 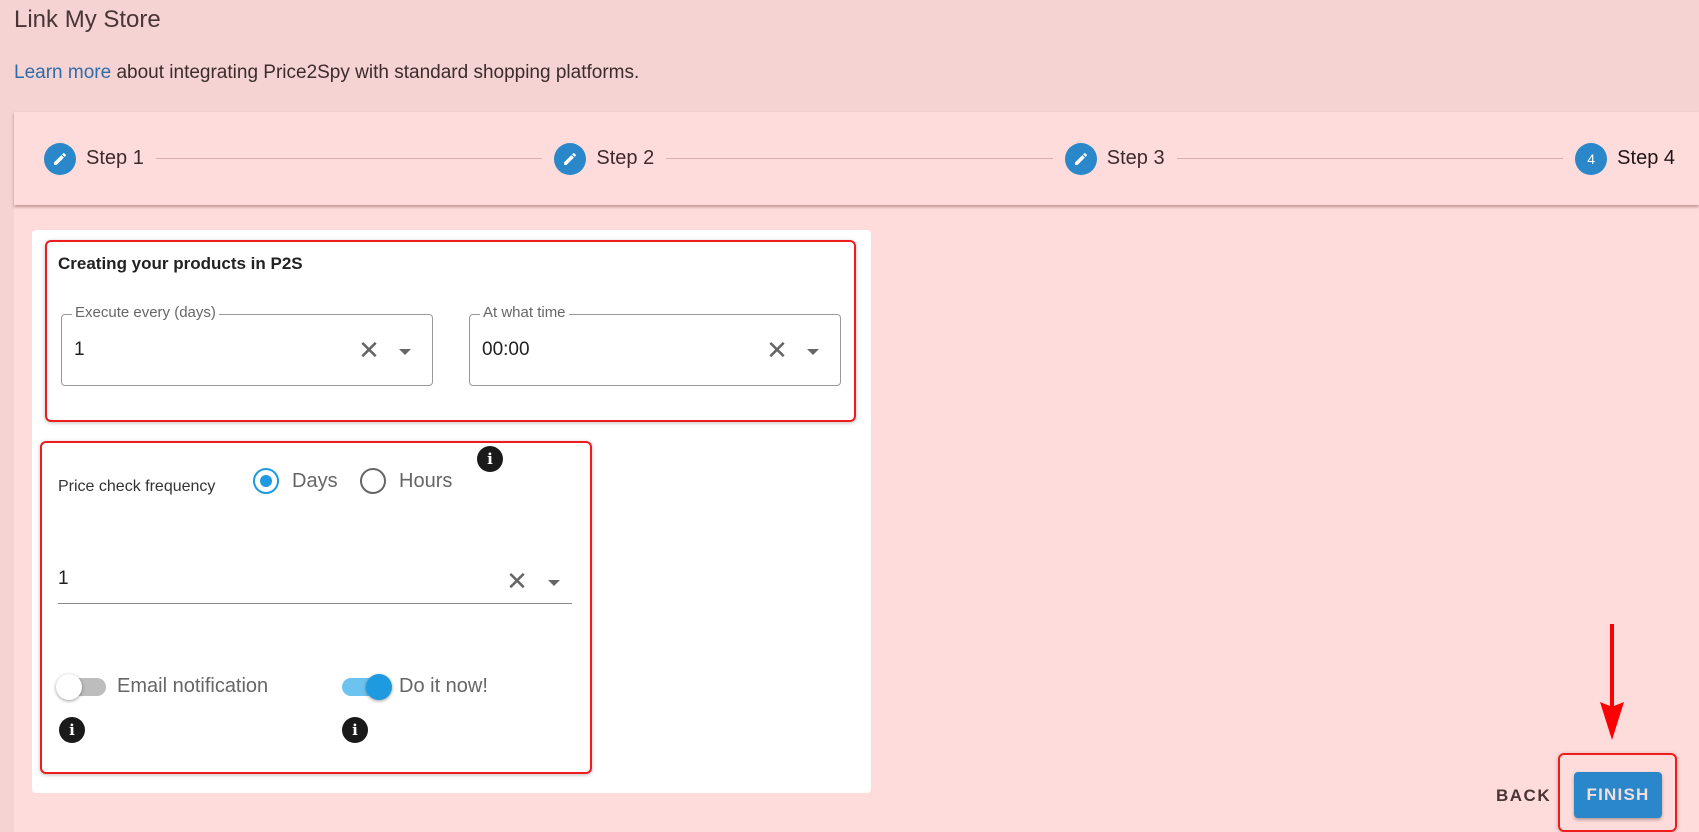 I want to click on price-check-value-select: 1 ✕, so click(x=315, y=582).